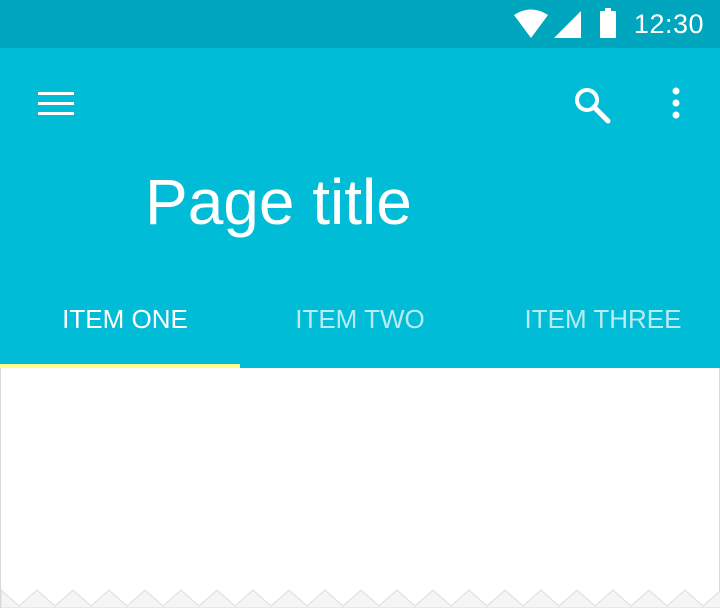 The width and height of the screenshot is (720, 608). What do you see at coordinates (360, 24) in the screenshot?
I see `status-bar: 12:30` at bounding box center [360, 24].